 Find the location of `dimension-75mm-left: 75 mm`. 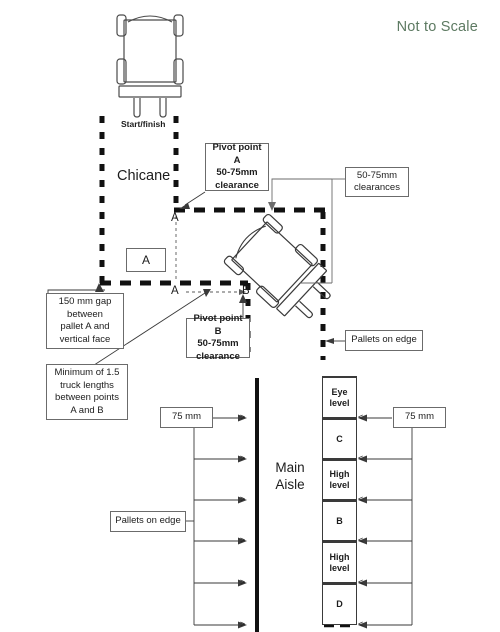

dimension-75mm-left: 75 mm is located at coordinates (186, 417).